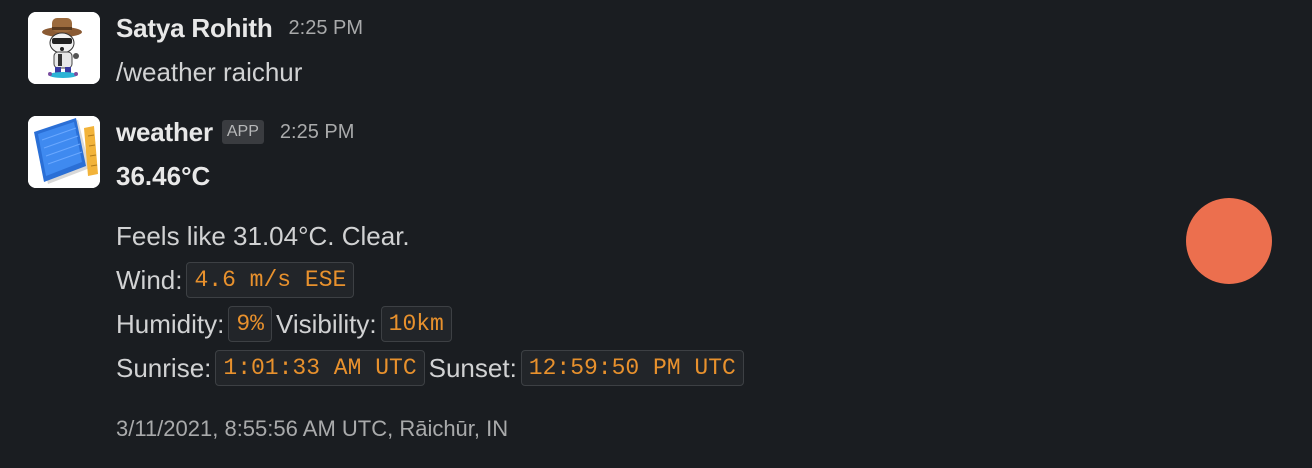 The image size is (1312, 468). I want to click on feels-like-text: Feels like 31.04°C. Clear., so click(263, 236).